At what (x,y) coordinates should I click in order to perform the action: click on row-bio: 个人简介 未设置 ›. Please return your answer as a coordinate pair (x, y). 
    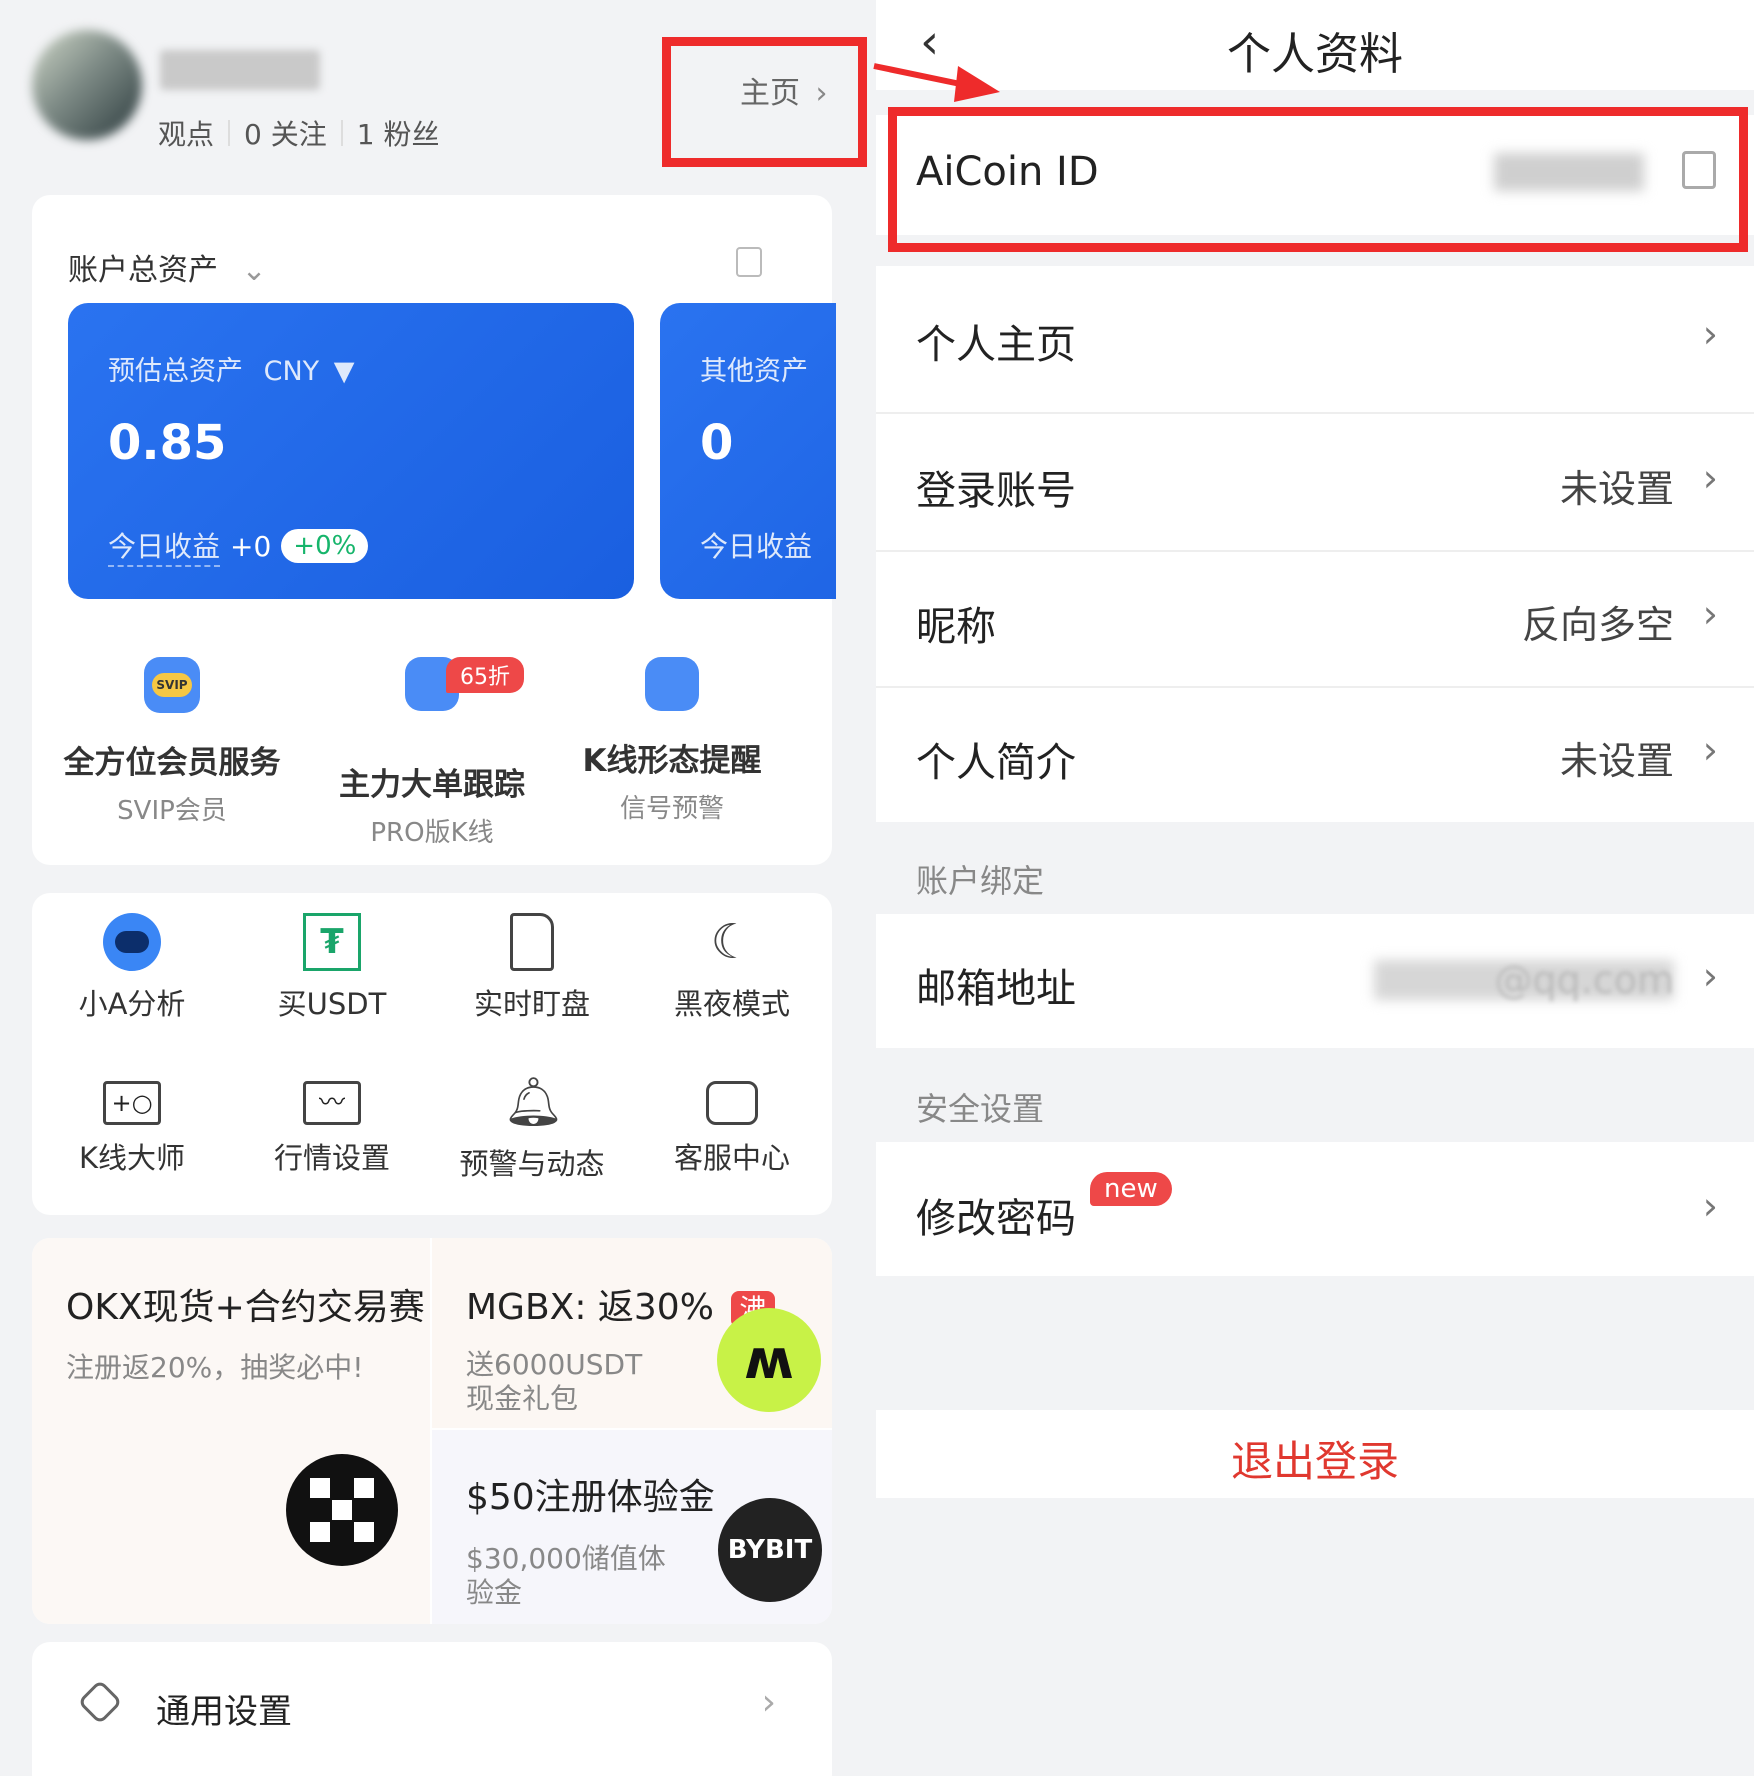
    Looking at the image, I should click on (1315, 755).